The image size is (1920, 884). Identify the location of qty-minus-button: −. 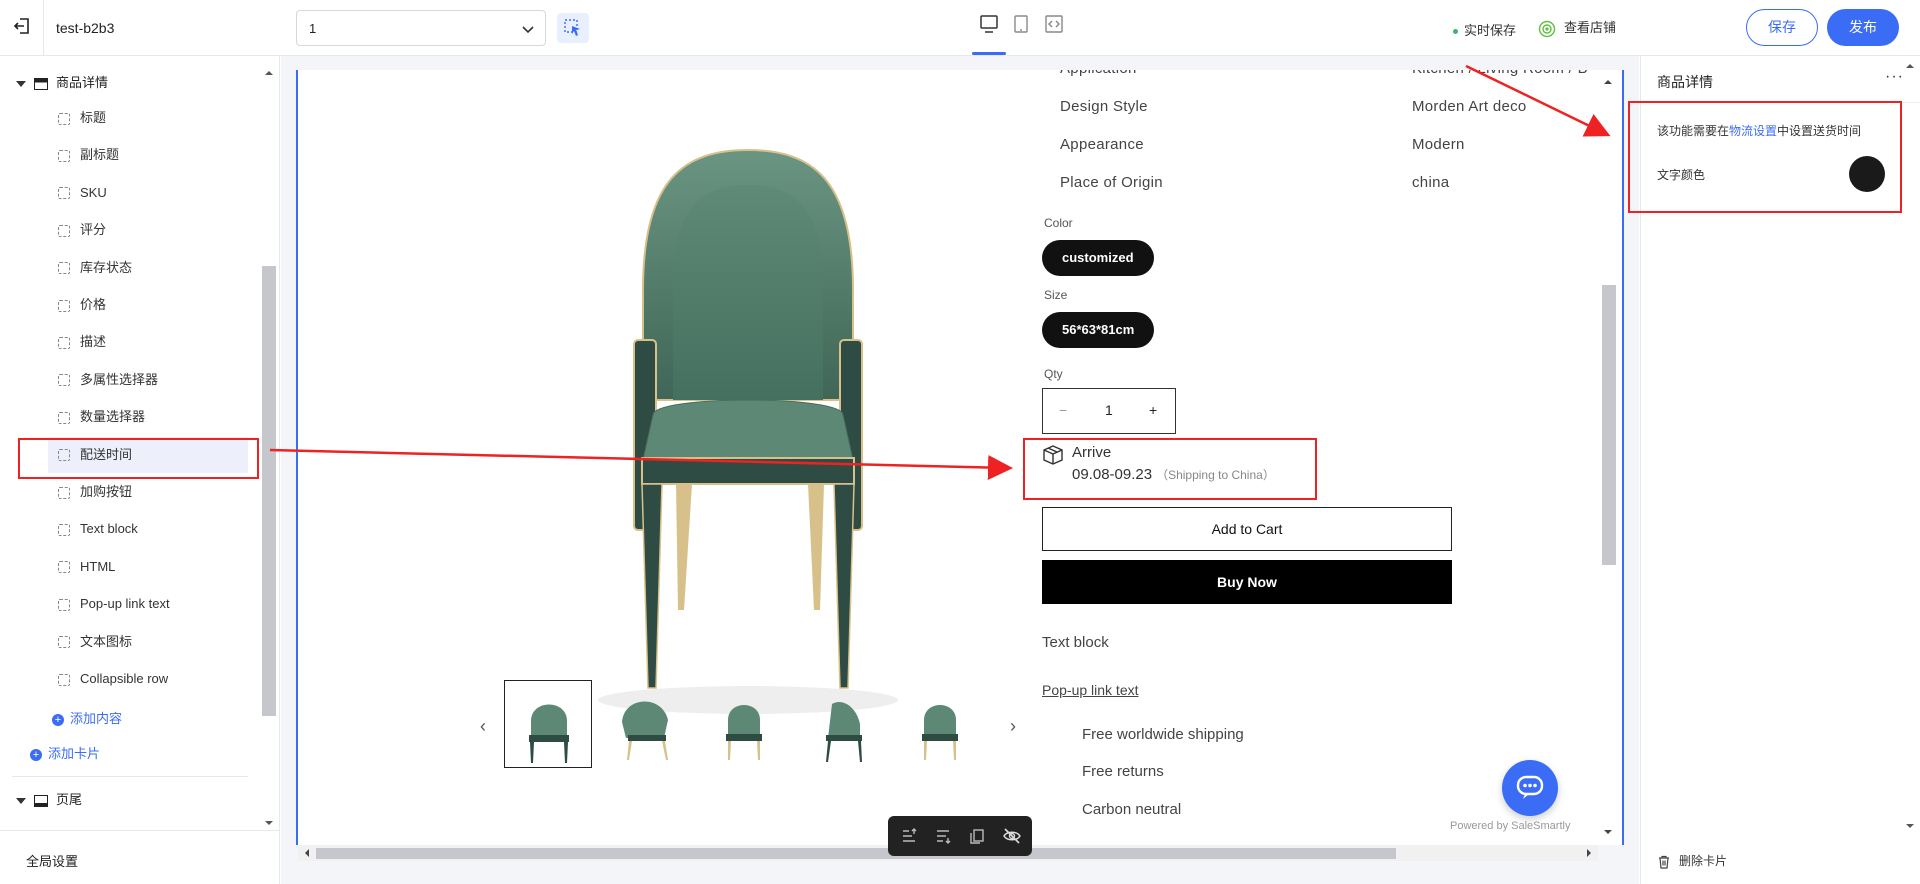
(1063, 410).